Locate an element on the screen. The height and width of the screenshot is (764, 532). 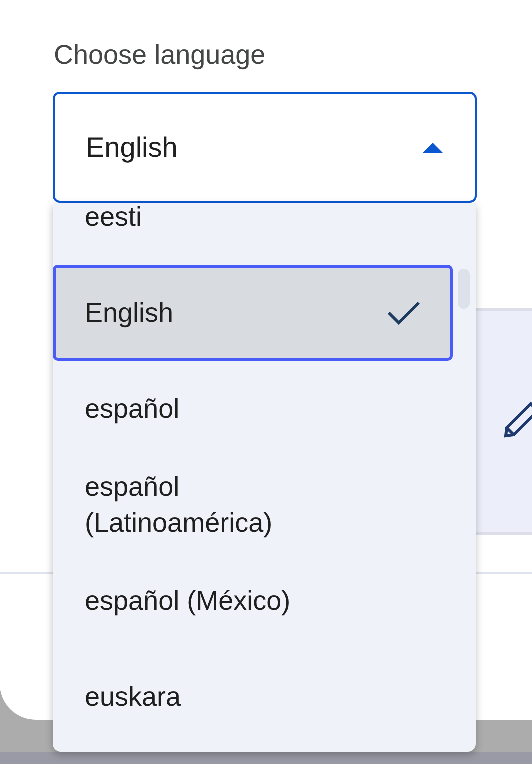
language-option: español is located at coordinates (253, 409).